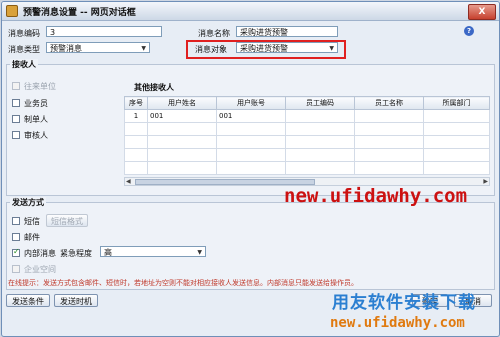  I want to click on watermark-brand: 用友软件安装下载, so click(404, 303).